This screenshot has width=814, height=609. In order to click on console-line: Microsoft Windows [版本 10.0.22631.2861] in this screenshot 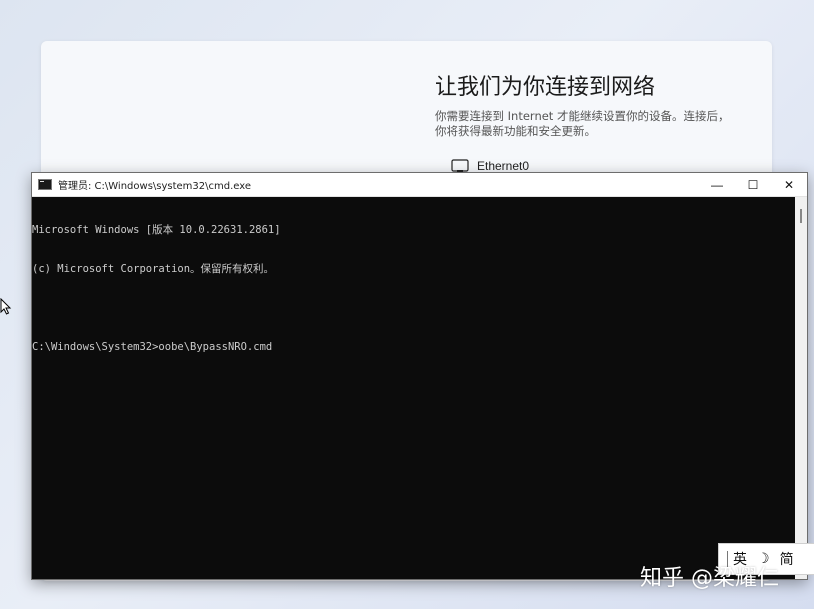, I will do `click(156, 230)`.